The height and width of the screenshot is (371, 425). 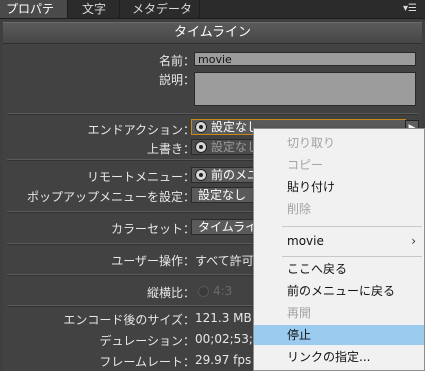 What do you see at coordinates (176, 80) in the screenshot?
I see `description-label: 説明：` at bounding box center [176, 80].